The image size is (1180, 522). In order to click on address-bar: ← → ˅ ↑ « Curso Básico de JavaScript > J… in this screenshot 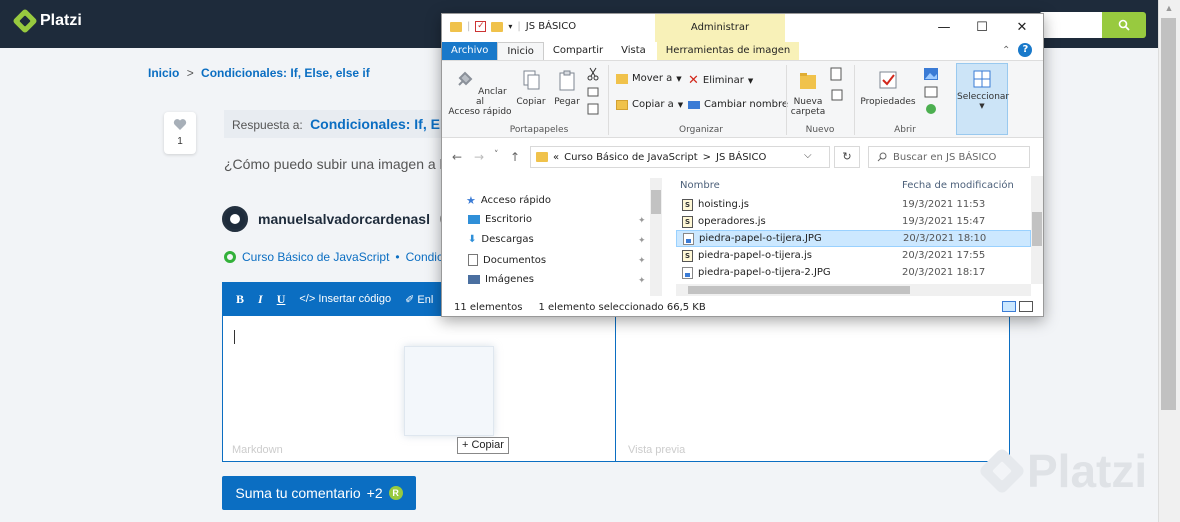, I will do `click(742, 156)`.